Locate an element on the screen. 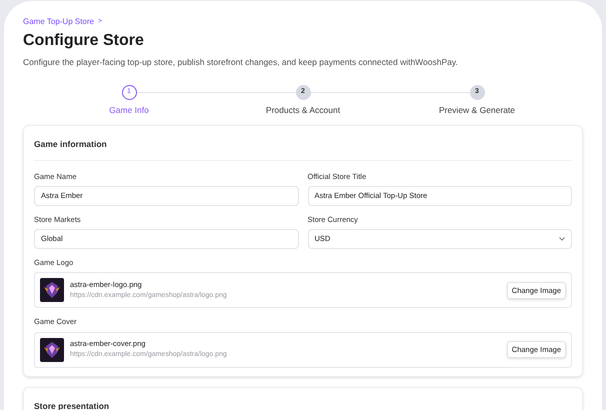  chevron-down-icon is located at coordinates (562, 239).